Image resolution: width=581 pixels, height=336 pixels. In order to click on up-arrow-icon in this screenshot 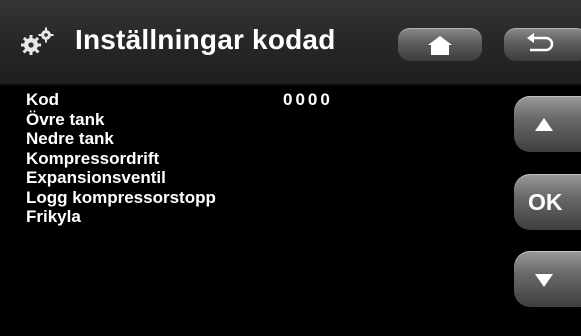, I will do `click(544, 124)`.